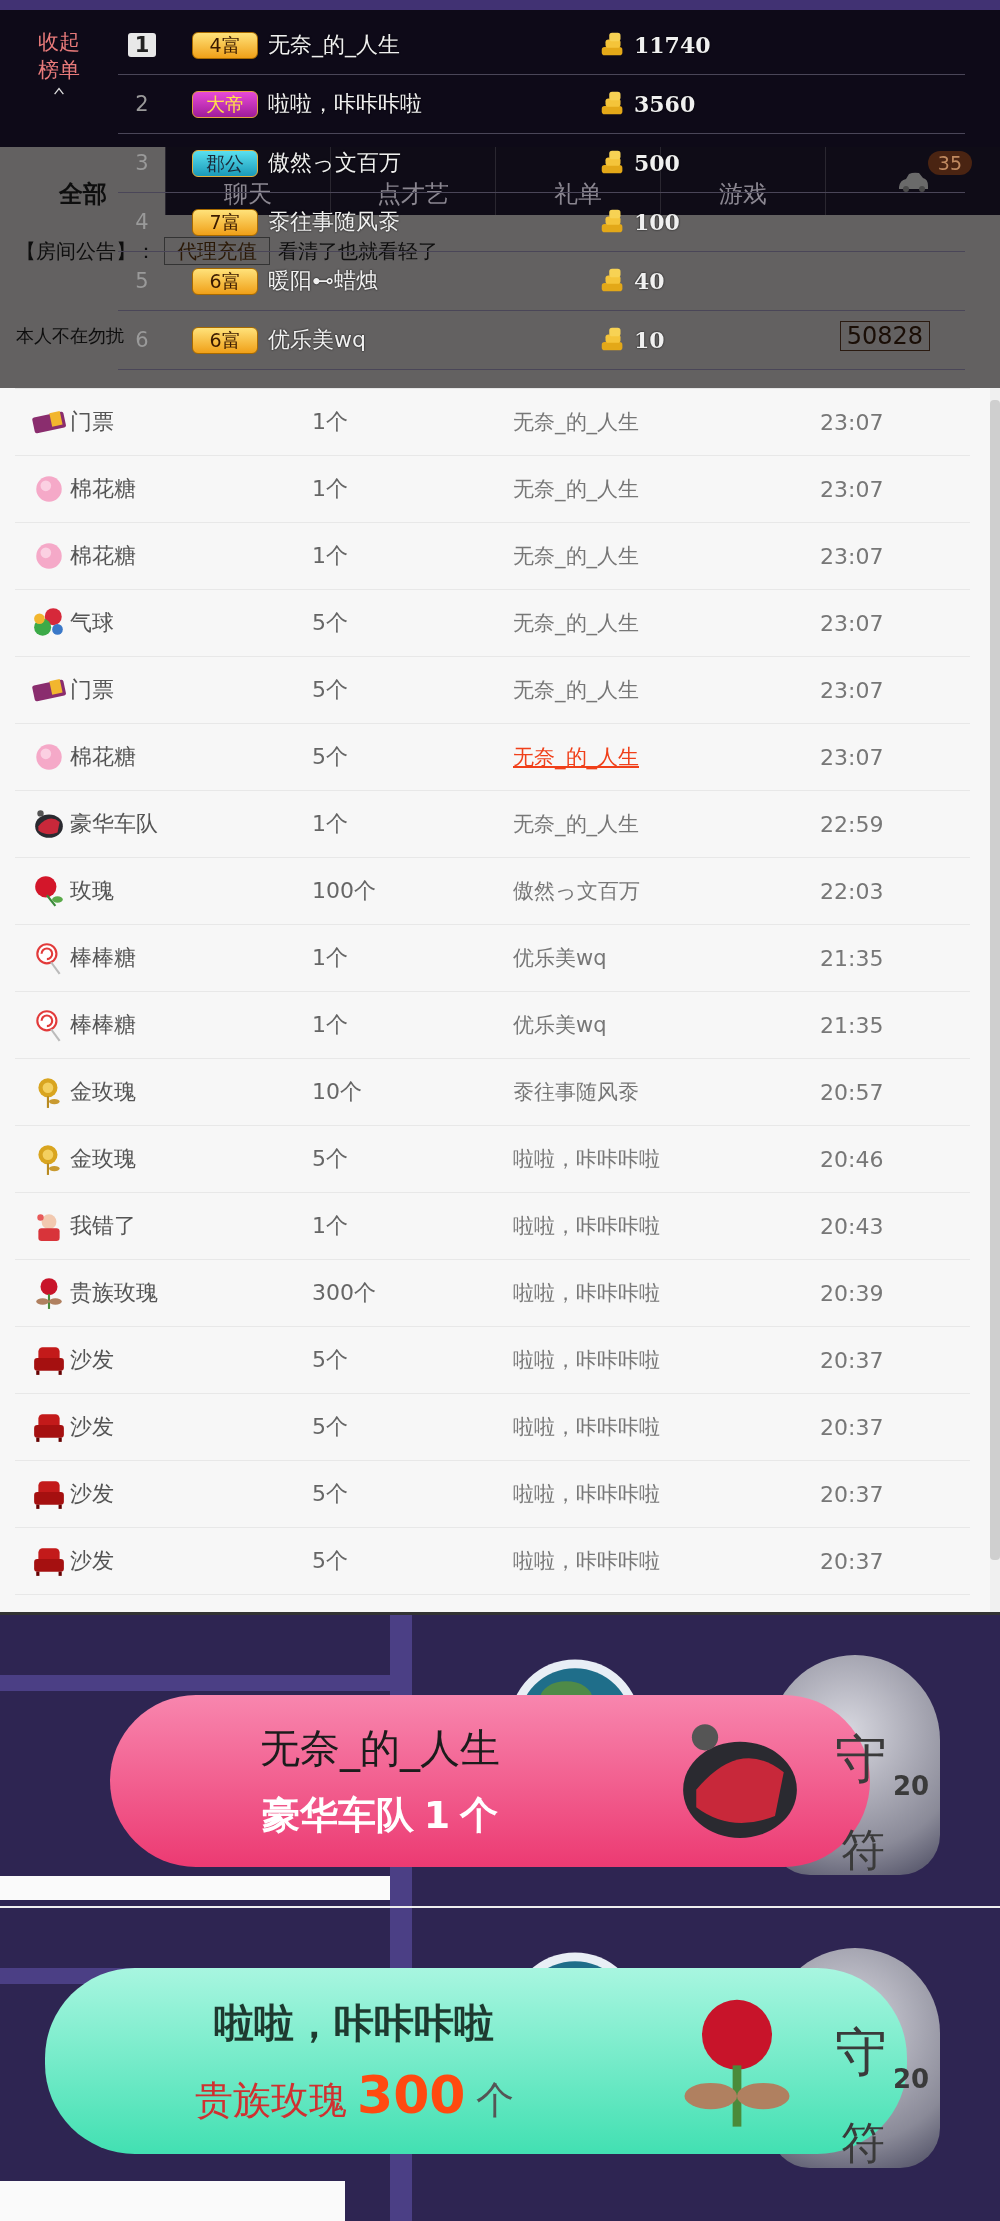 The height and width of the screenshot is (2221, 1000). I want to click on sender-name: 啦啦，咔咔咔啦, so click(354, 2023).